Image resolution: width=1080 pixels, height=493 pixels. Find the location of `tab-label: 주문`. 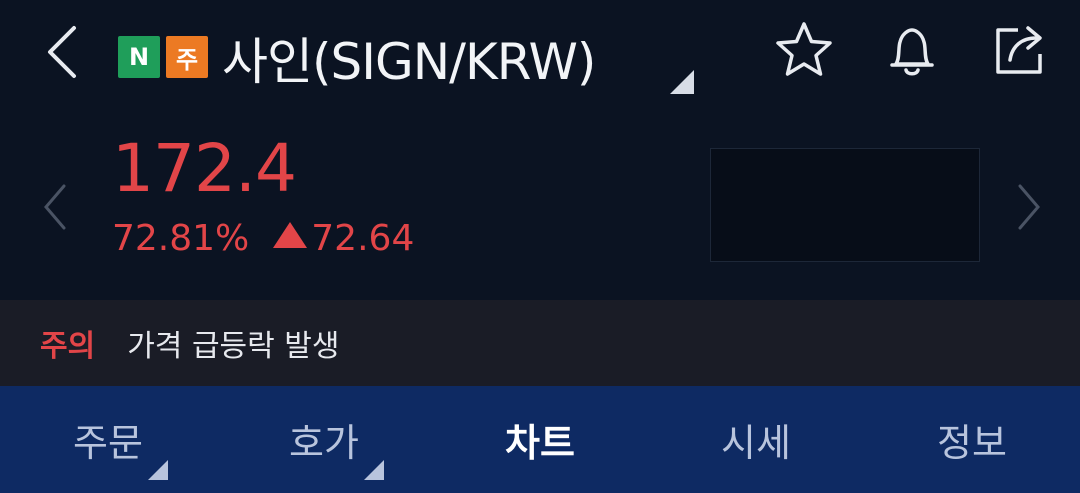

tab-label: 주문 is located at coordinates (108, 443).